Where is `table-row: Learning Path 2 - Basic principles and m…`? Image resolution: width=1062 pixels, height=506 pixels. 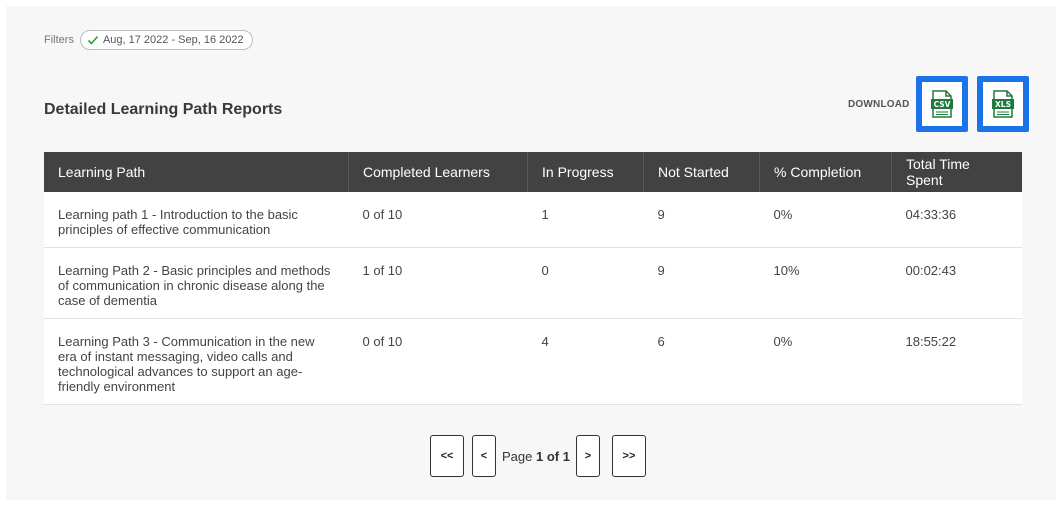 table-row: Learning Path 2 - Basic principles and m… is located at coordinates (533, 283).